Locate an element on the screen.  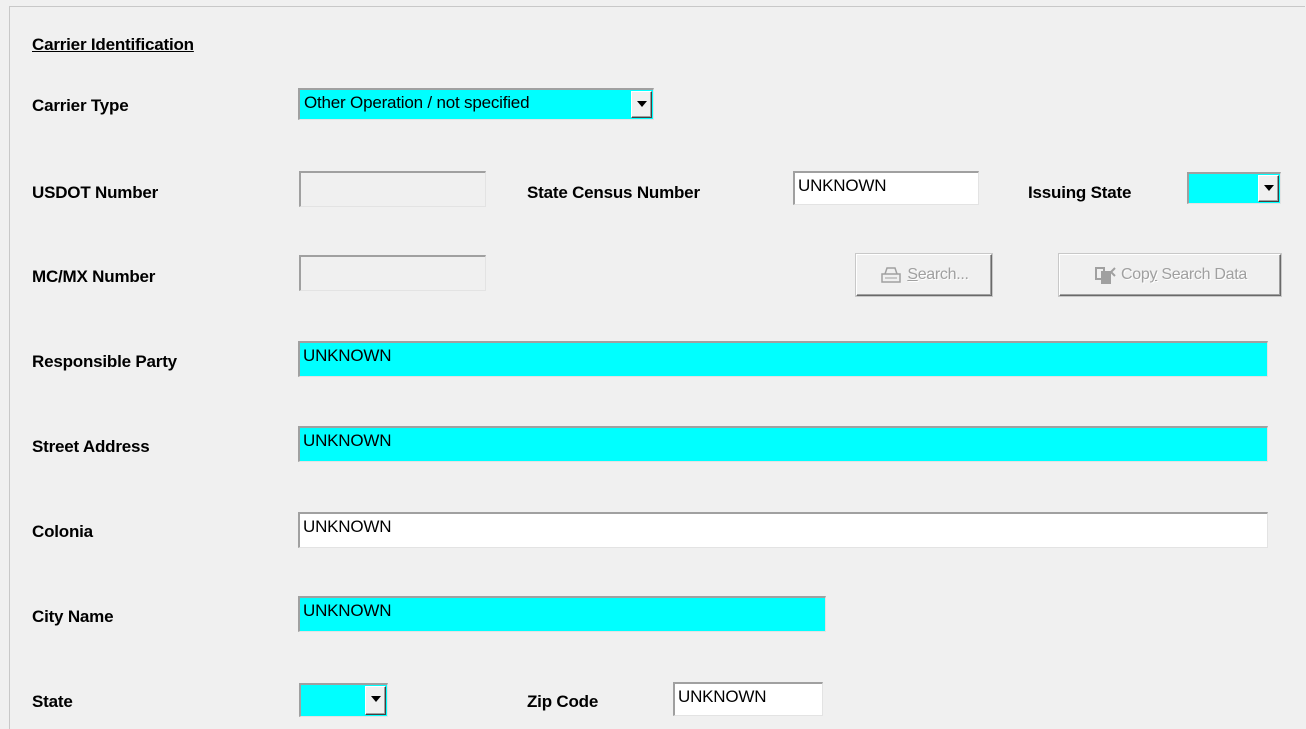
street-address-label: Street Address is located at coordinates (91, 446).